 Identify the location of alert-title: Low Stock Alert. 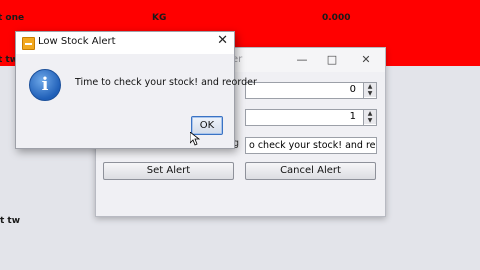
(77, 41).